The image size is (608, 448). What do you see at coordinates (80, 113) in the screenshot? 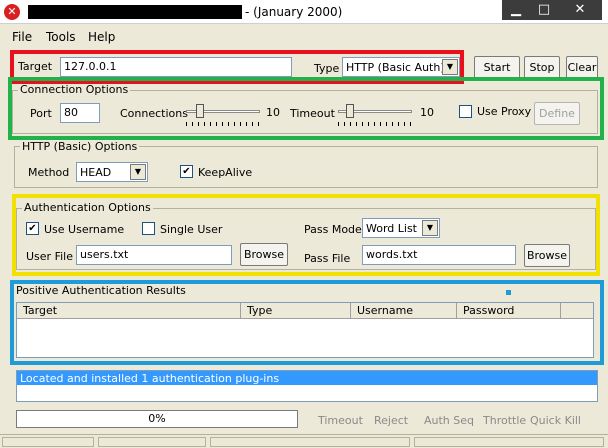
I see `port-input: 80` at bounding box center [80, 113].